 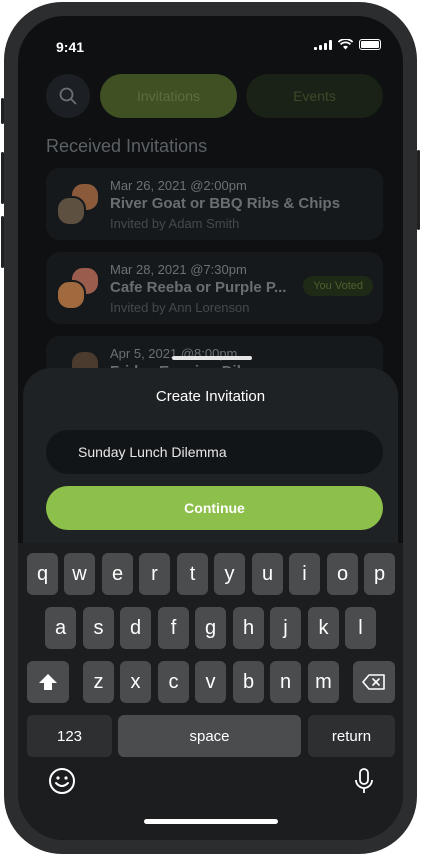 I want to click on invitation-title: River Goat or BBQ Ribs & Chips, so click(x=225, y=203).